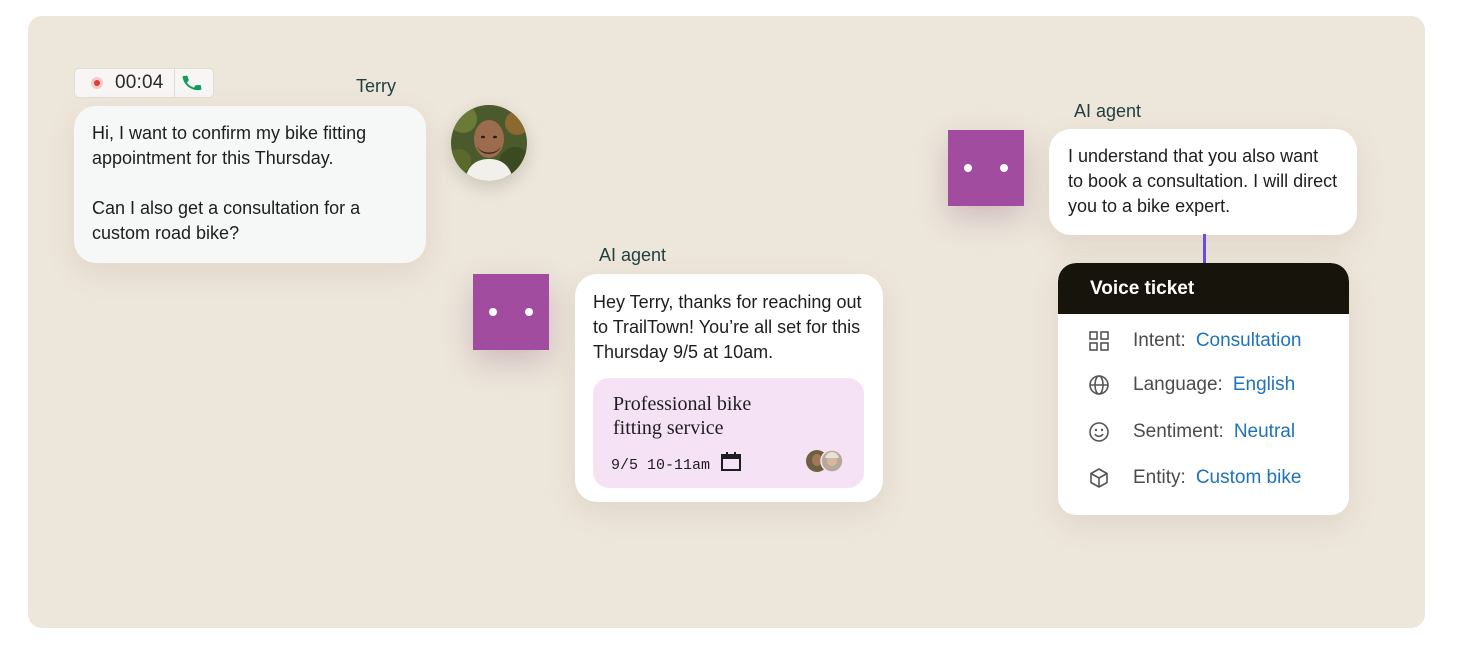 The image size is (1470, 648). Describe the element at coordinates (1194, 341) in the screenshot. I see `ticket-row-intent: Intent: Consultation` at that location.